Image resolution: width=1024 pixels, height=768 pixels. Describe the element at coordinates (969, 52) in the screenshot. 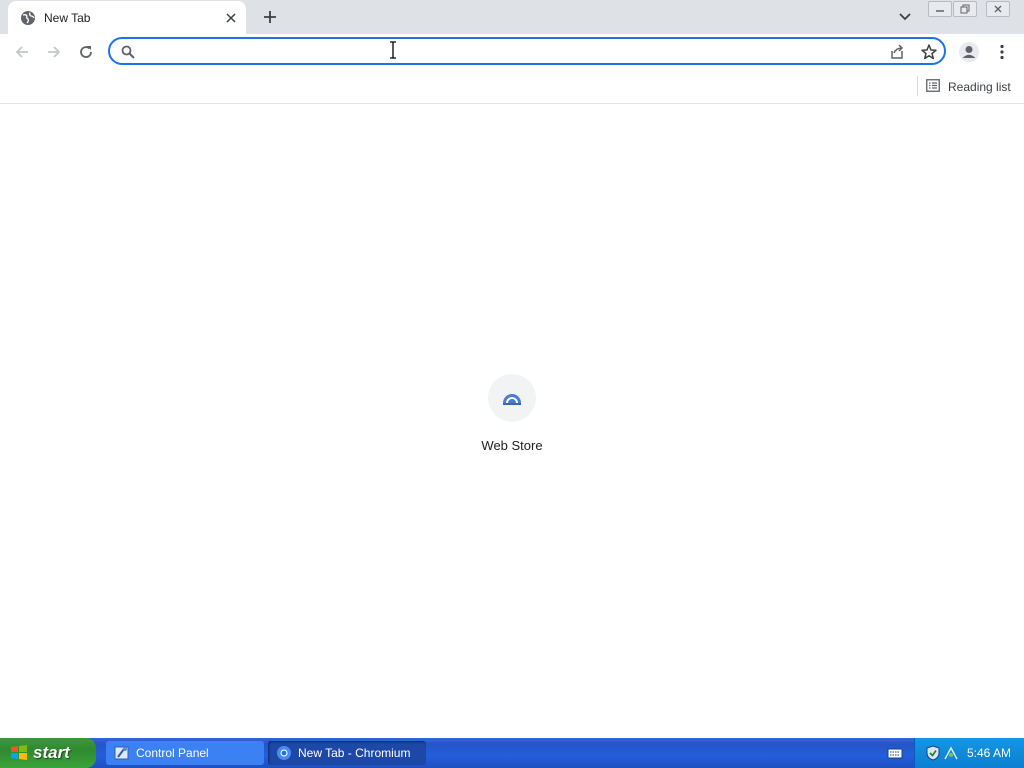

I see `profile-button` at that location.